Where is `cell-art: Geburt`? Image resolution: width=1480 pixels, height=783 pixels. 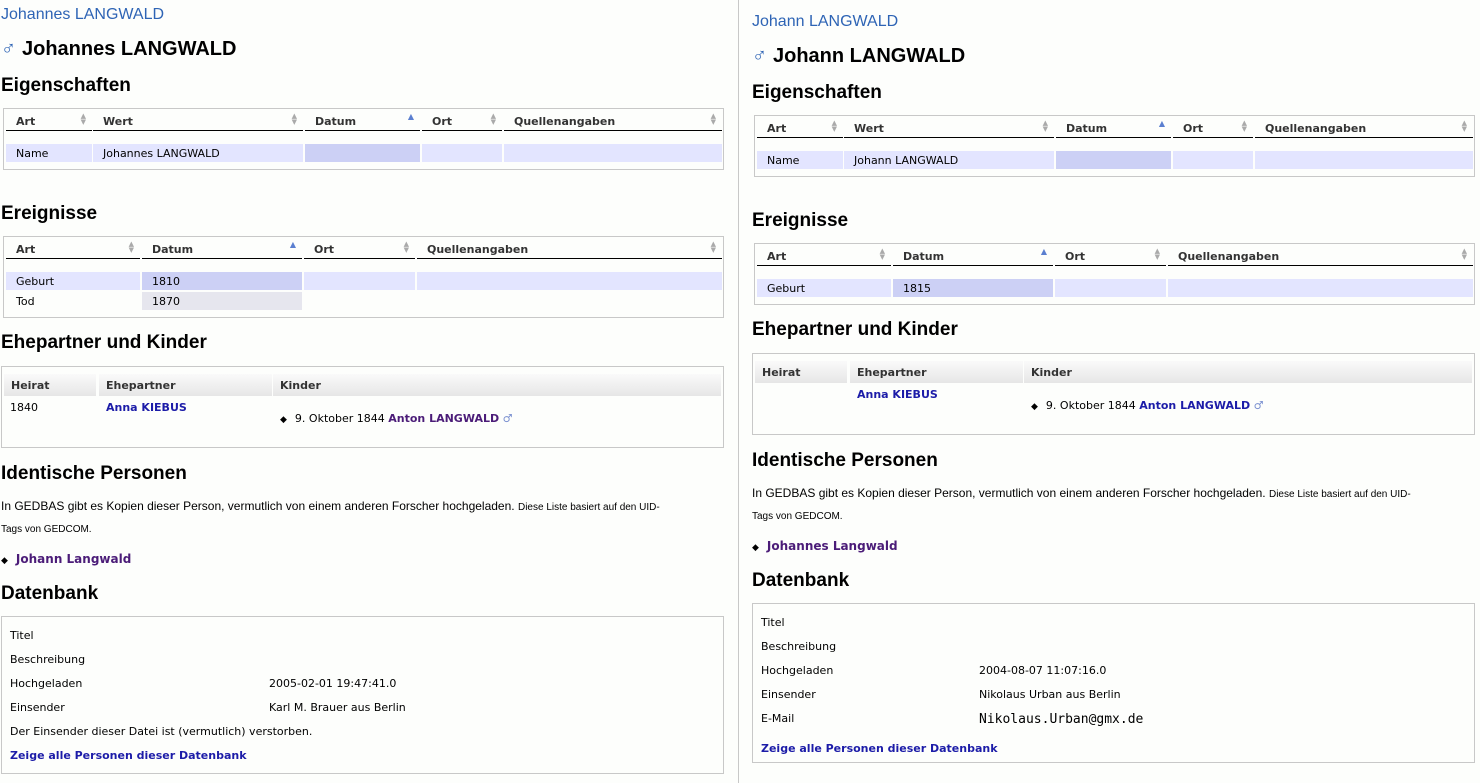 cell-art: Geburt is located at coordinates (824, 288).